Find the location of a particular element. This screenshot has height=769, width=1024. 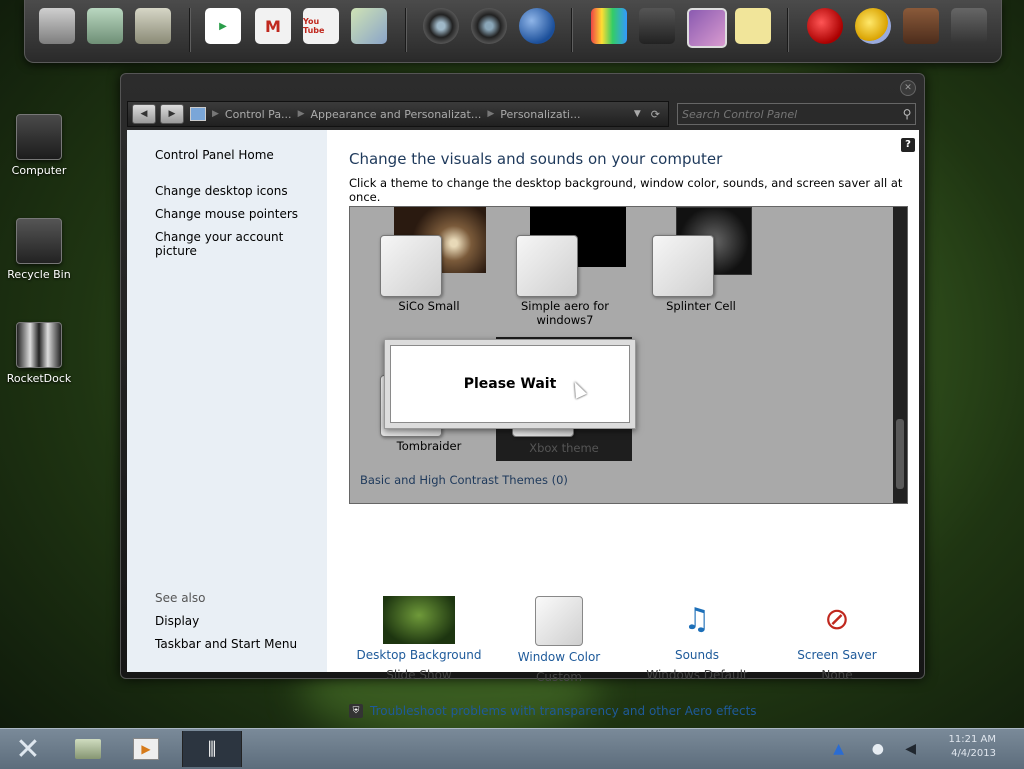

taskbar: ✕ ▶ ⫼ ▲ ● ◀ 11:21 AM 4/4/2013 is located at coordinates (512, 748).